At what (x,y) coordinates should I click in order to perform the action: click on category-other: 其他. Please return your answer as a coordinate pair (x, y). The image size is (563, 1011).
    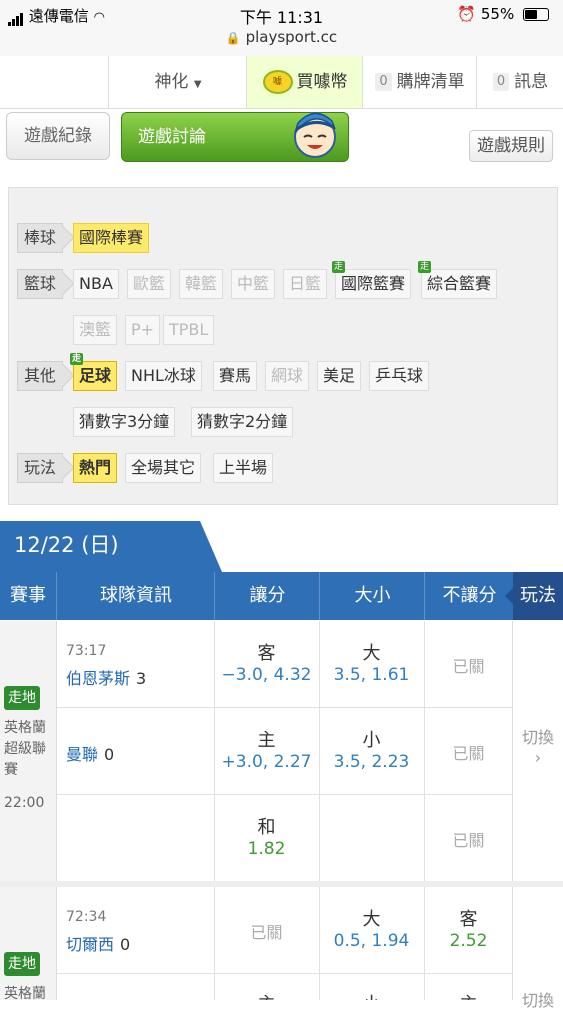
    Looking at the image, I should click on (40, 376).